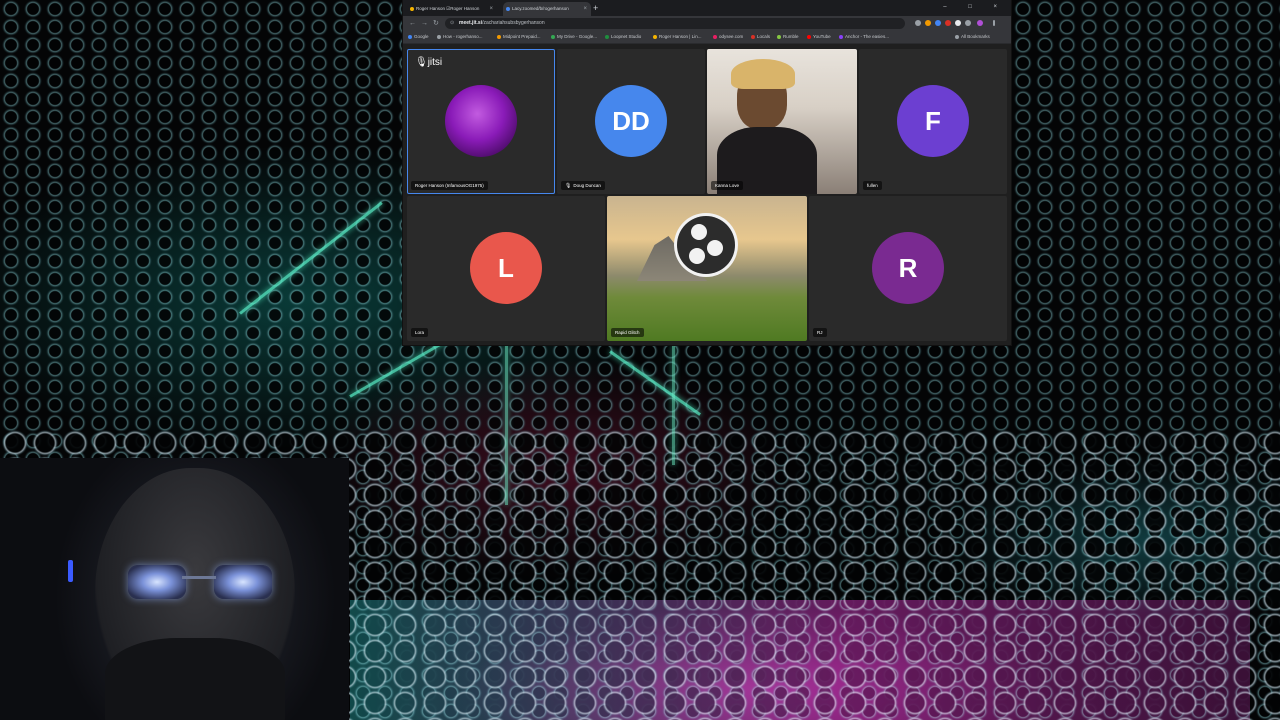 The height and width of the screenshot is (720, 1280). What do you see at coordinates (819, 37) in the screenshot?
I see `bookmark-item: YouTube` at bounding box center [819, 37].